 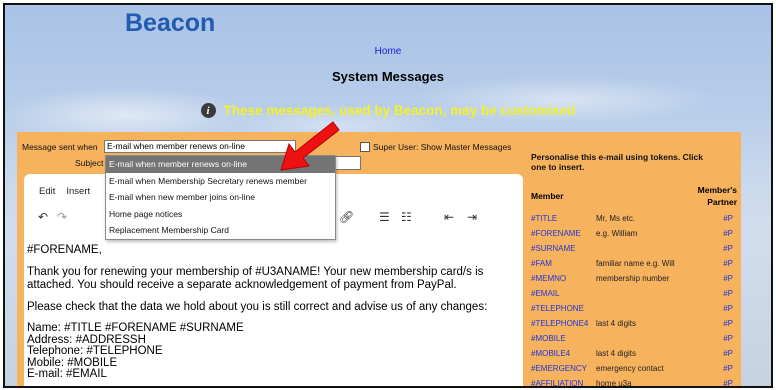 I want to click on member-token: #SURNAME, so click(x=553, y=248).